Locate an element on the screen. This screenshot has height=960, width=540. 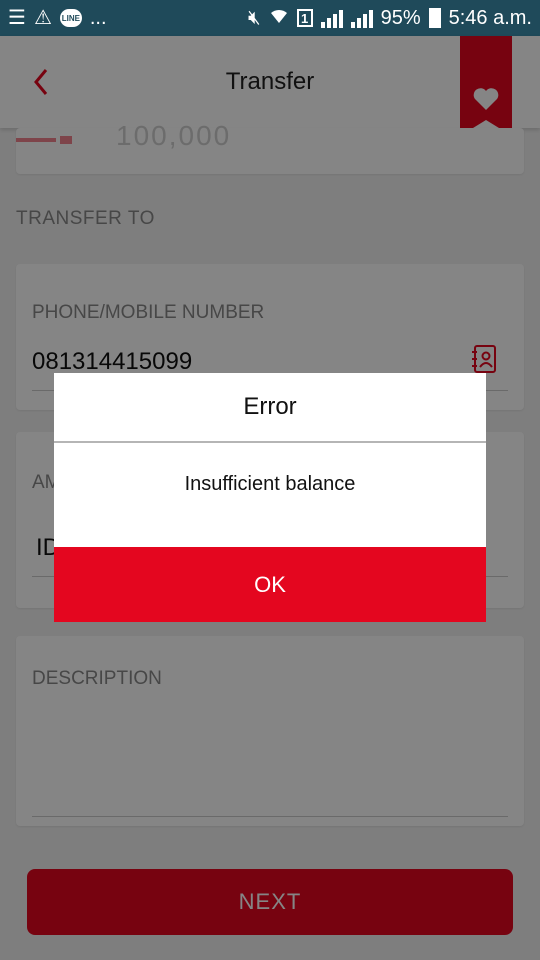
dialog-divider is located at coordinates (270, 442).